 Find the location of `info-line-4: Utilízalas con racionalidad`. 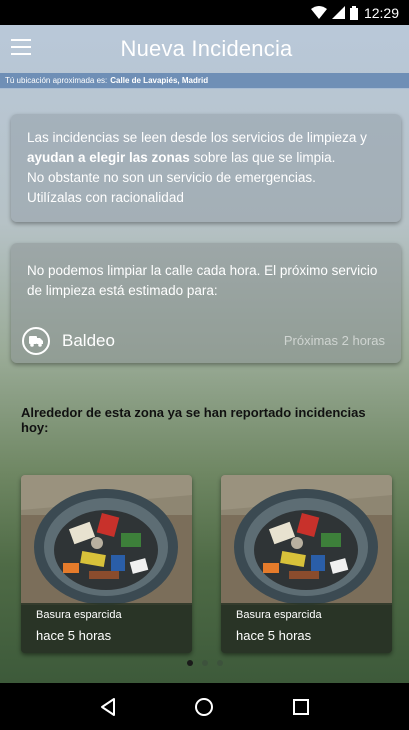

info-line-4: Utilízalas con racionalidad is located at coordinates (105, 197).